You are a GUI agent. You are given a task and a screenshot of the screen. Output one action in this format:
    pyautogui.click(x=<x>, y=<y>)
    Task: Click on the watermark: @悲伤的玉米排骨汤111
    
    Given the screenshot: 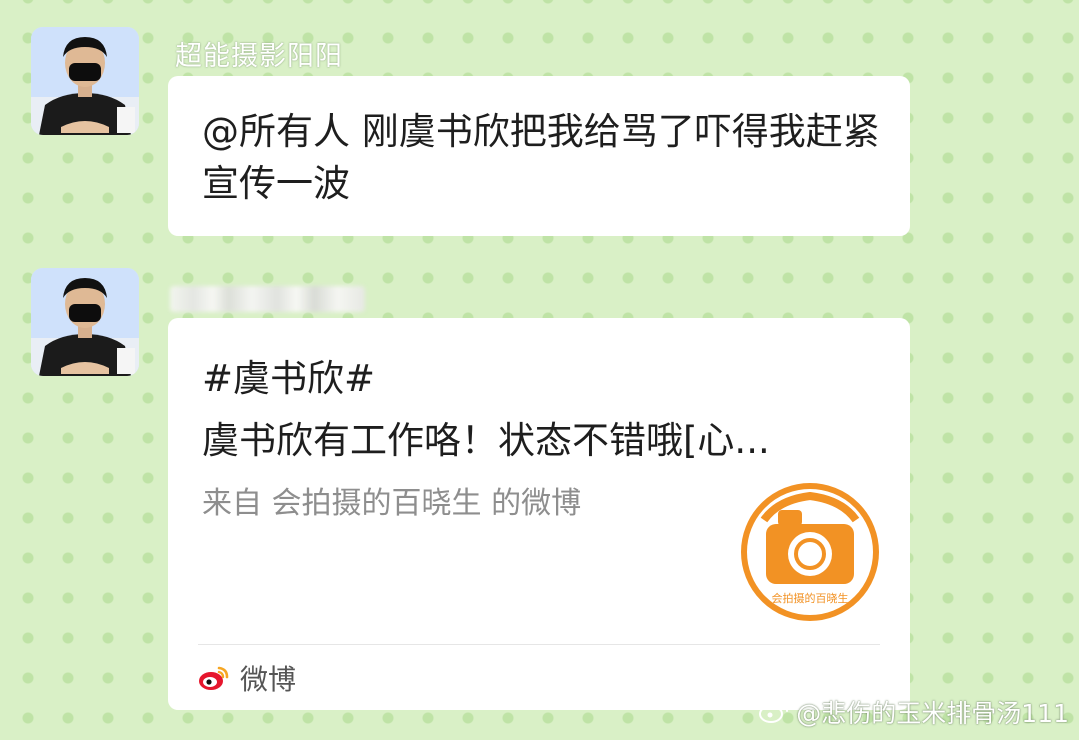 What is the action you would take?
    pyautogui.click(x=913, y=712)
    